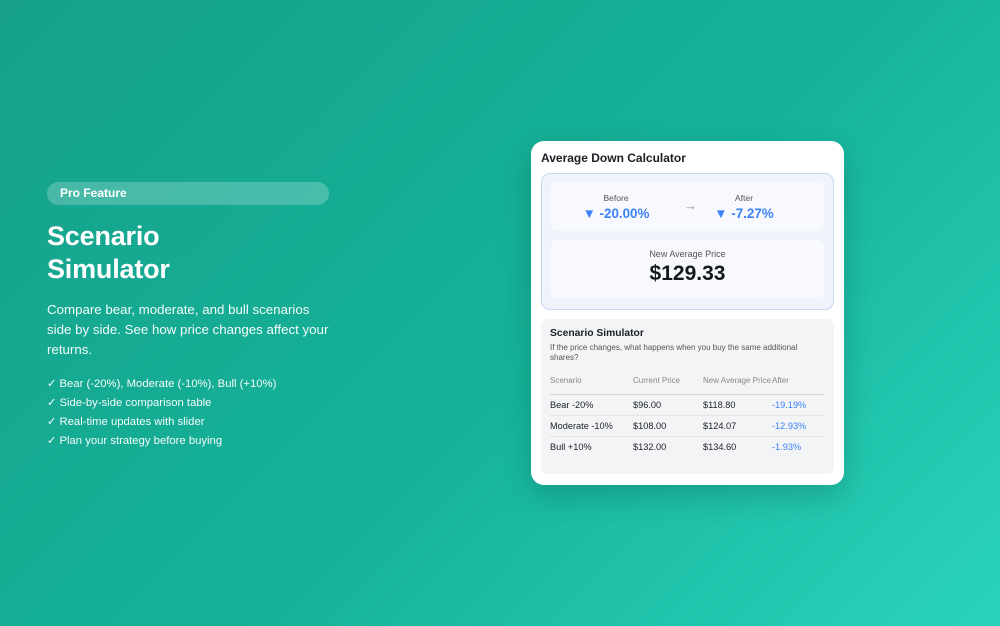  I want to click on scenario-simulator-title: Scenario Simulator, so click(597, 333).